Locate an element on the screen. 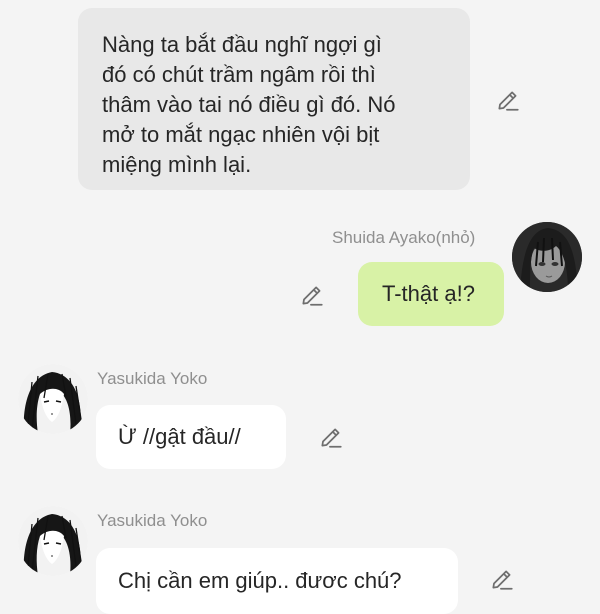 Image resolution: width=600 pixels, height=614 pixels. message-text: Chị cần em giúp.. đươc chú? is located at coordinates (260, 580).